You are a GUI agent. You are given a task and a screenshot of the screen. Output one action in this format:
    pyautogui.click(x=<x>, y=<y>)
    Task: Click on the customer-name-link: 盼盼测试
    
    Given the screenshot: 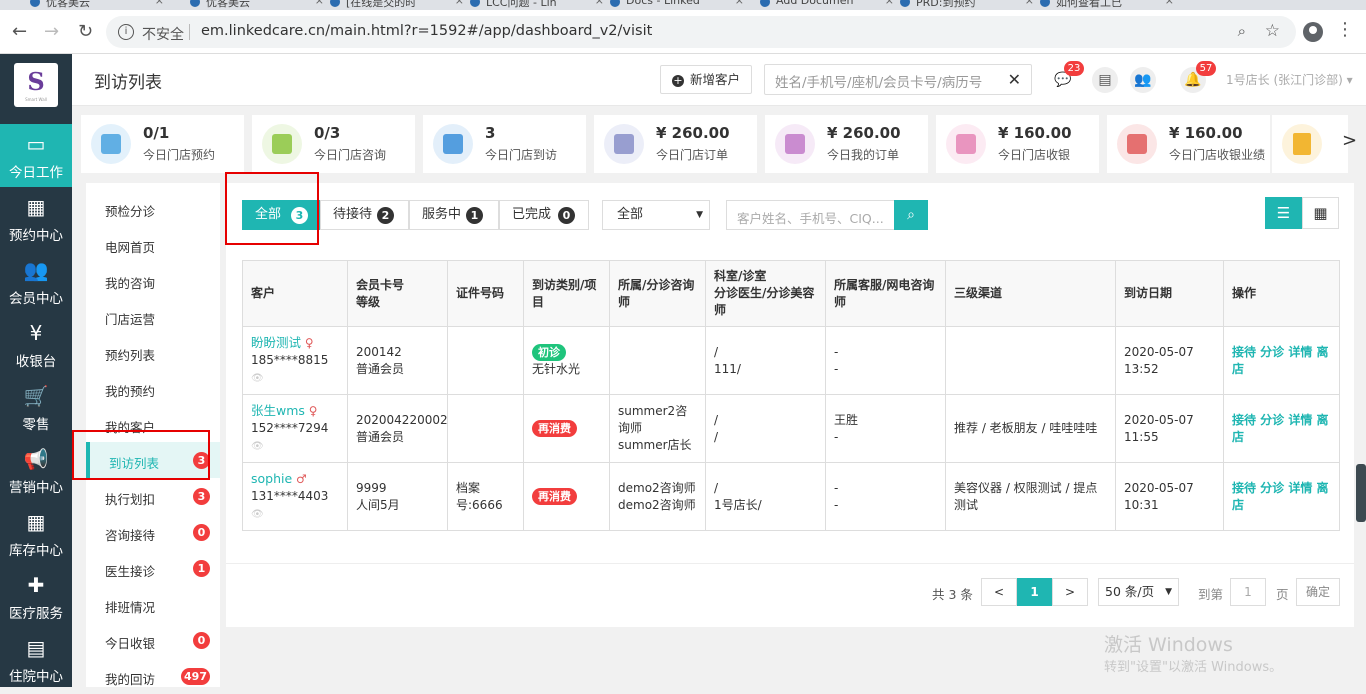 What is the action you would take?
    pyautogui.click(x=276, y=342)
    